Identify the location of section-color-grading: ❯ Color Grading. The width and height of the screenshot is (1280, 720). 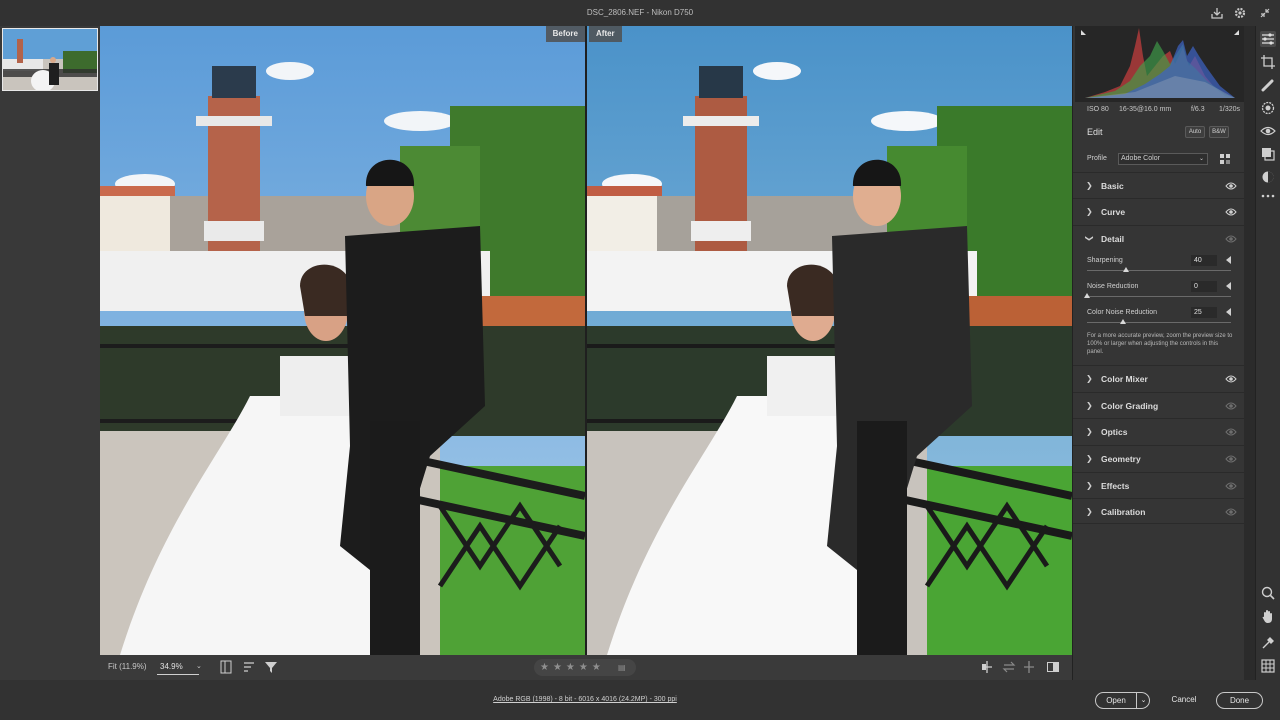
(1159, 405).